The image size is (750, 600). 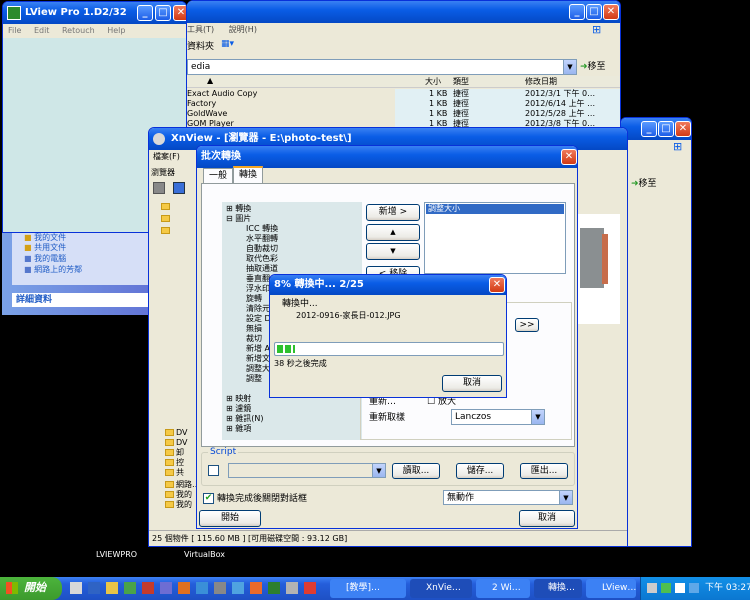 What do you see at coordinates (207, 114) in the screenshot?
I see `list-item: GoldWave` at bounding box center [207, 114].